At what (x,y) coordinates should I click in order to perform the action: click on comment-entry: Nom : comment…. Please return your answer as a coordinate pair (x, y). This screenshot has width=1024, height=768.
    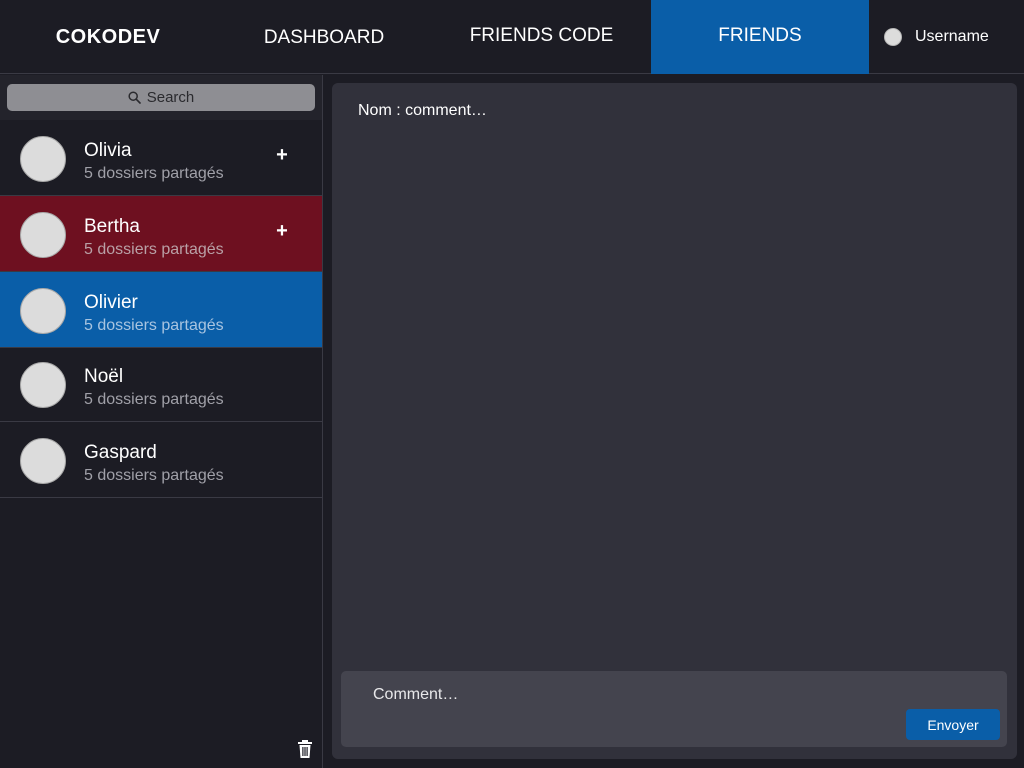
    Looking at the image, I should click on (422, 110).